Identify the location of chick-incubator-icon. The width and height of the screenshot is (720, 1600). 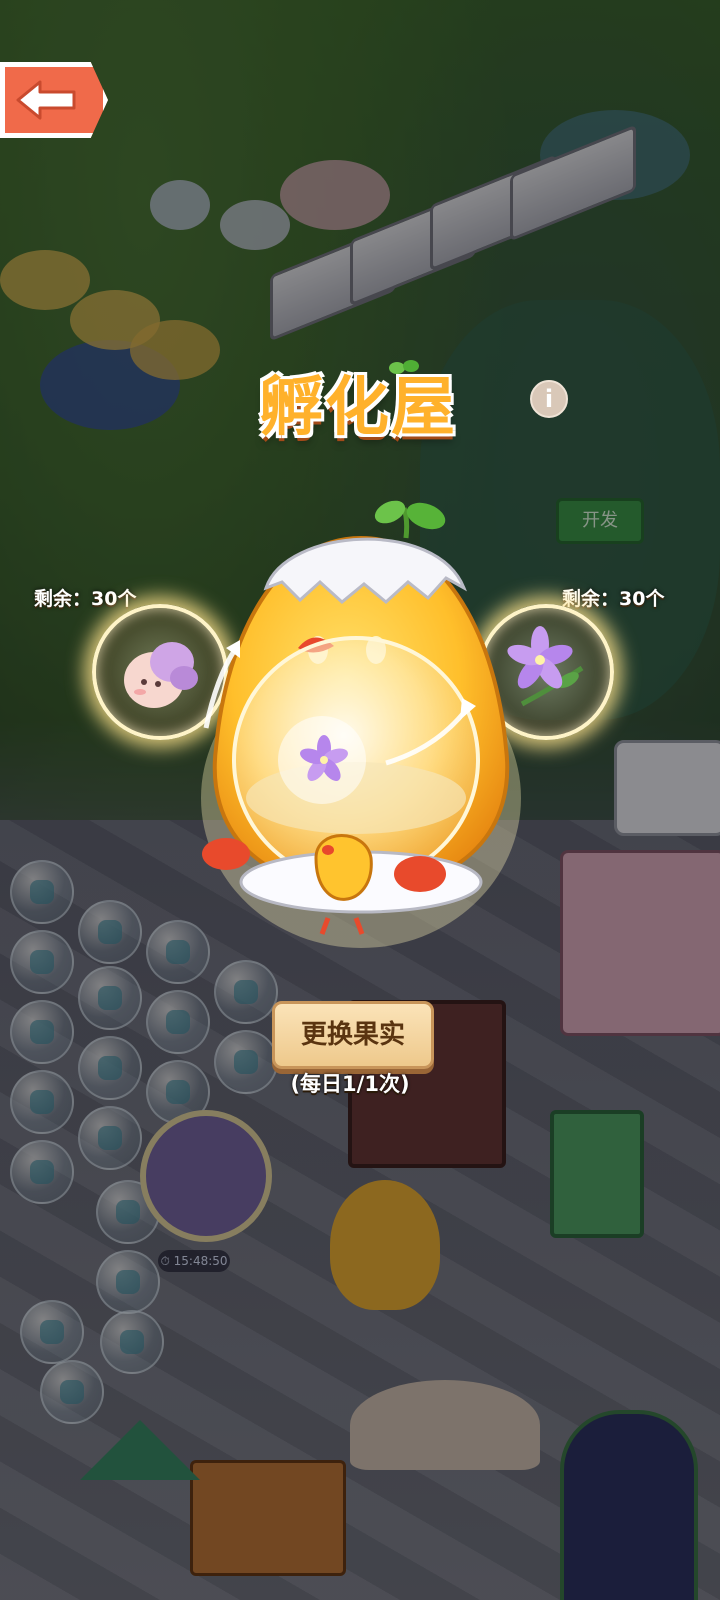
(361, 724).